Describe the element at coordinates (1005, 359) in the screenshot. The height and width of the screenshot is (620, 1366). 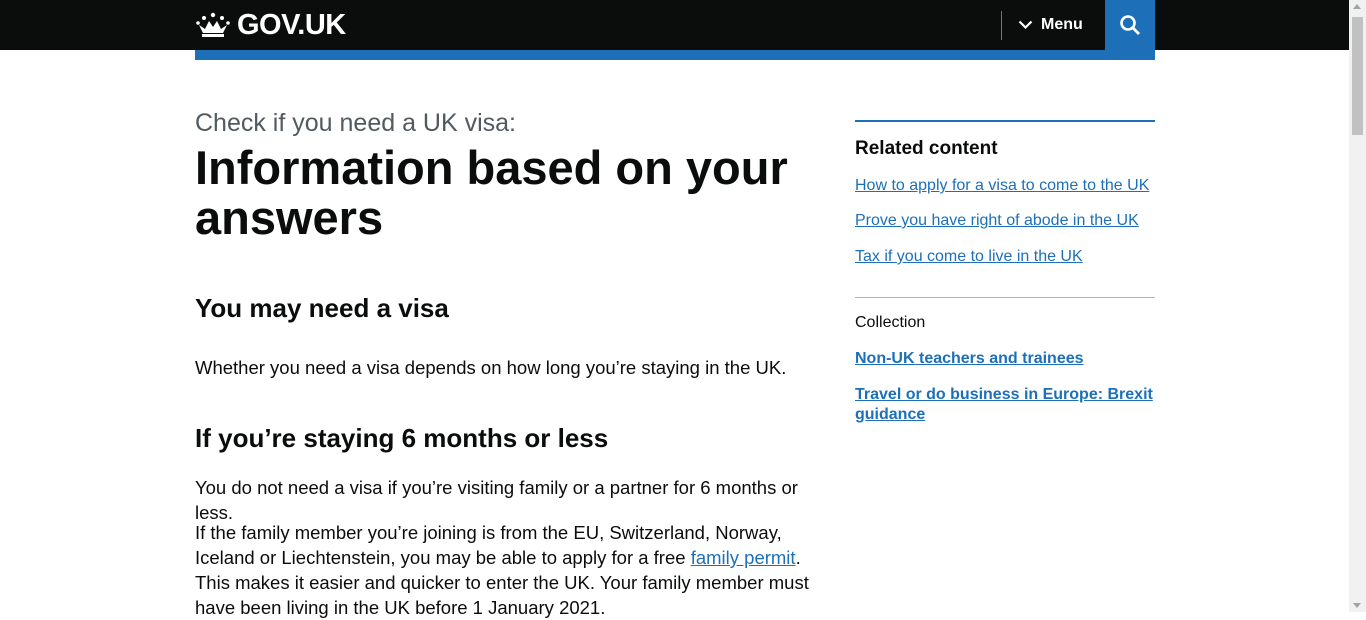
I see `collection-link-teachers: Non-UK teachers and trainees` at that location.